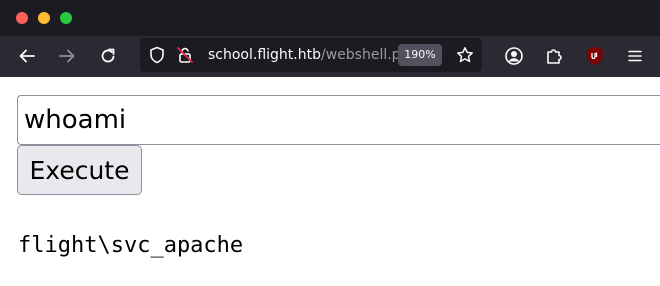 This screenshot has width=660, height=286. I want to click on forward-button, so click(67, 56).